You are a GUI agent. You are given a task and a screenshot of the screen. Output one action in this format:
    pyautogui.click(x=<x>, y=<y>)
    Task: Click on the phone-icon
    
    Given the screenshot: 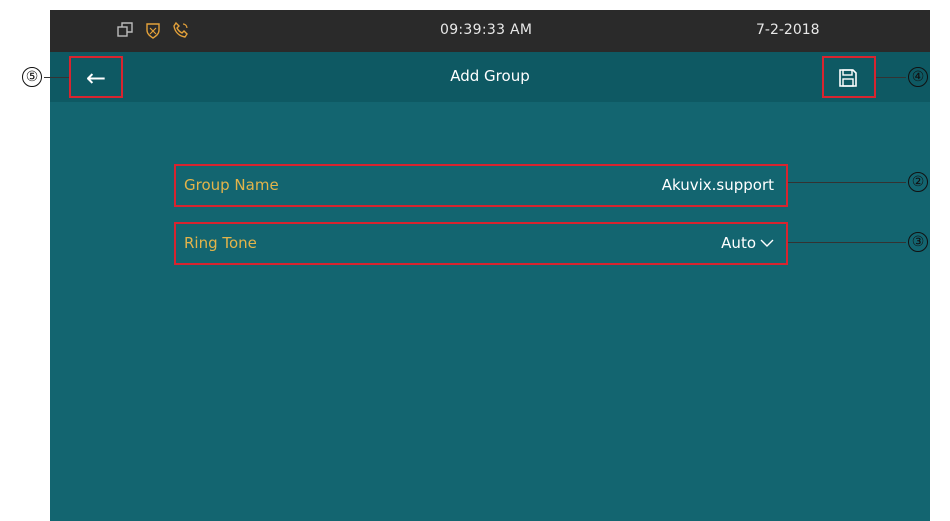 What is the action you would take?
    pyautogui.click(x=181, y=30)
    